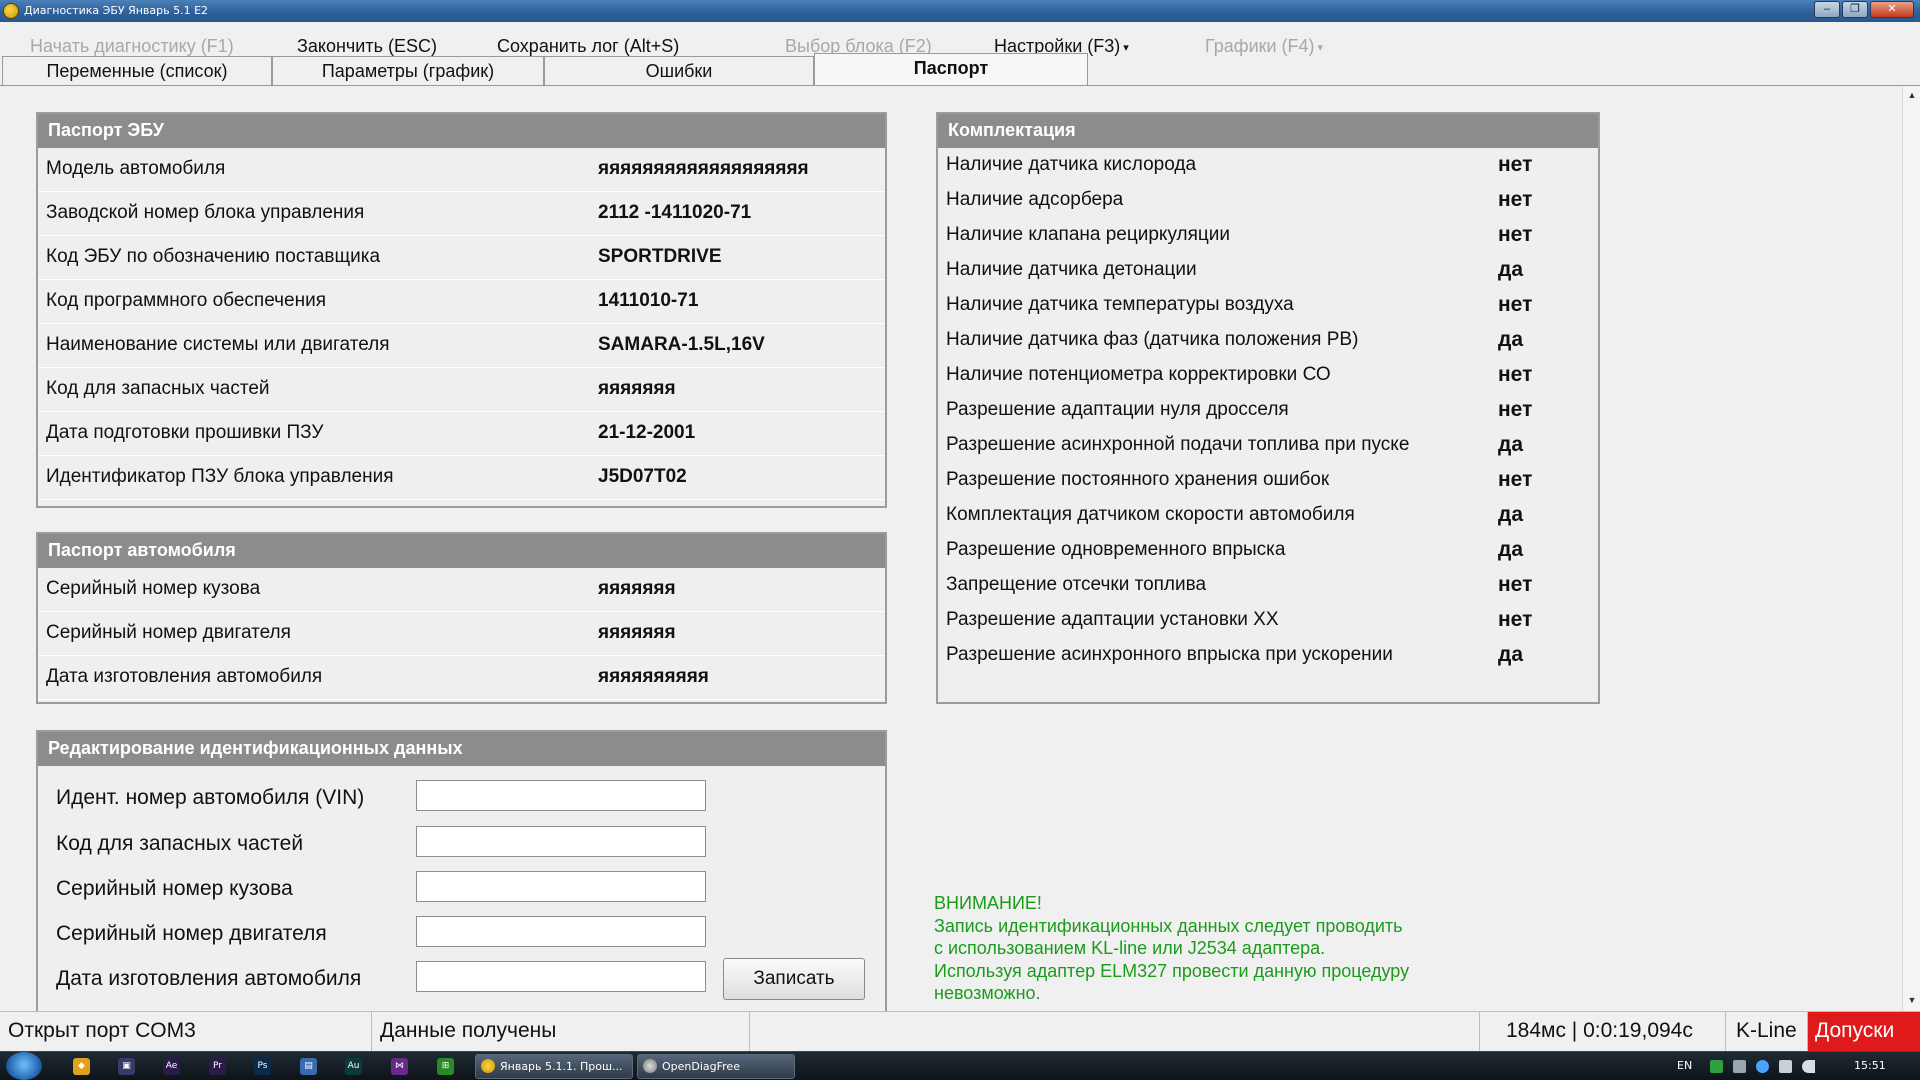 Image resolution: width=1920 pixels, height=1080 pixels. I want to click on audition-icon: Au, so click(353, 1066).